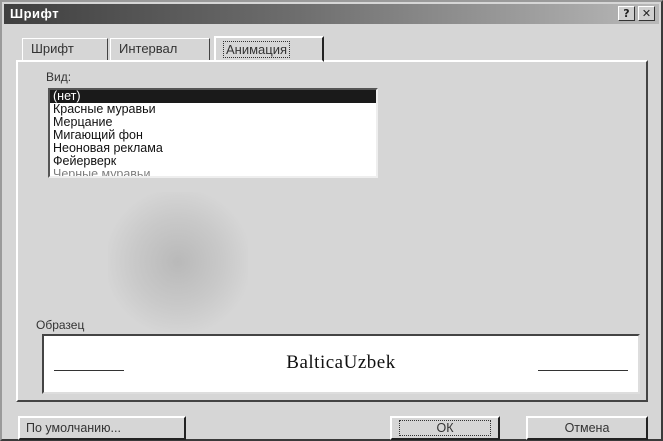 Image resolution: width=663 pixels, height=441 pixels. I want to click on tab-font: Шрифт, so click(65, 49).